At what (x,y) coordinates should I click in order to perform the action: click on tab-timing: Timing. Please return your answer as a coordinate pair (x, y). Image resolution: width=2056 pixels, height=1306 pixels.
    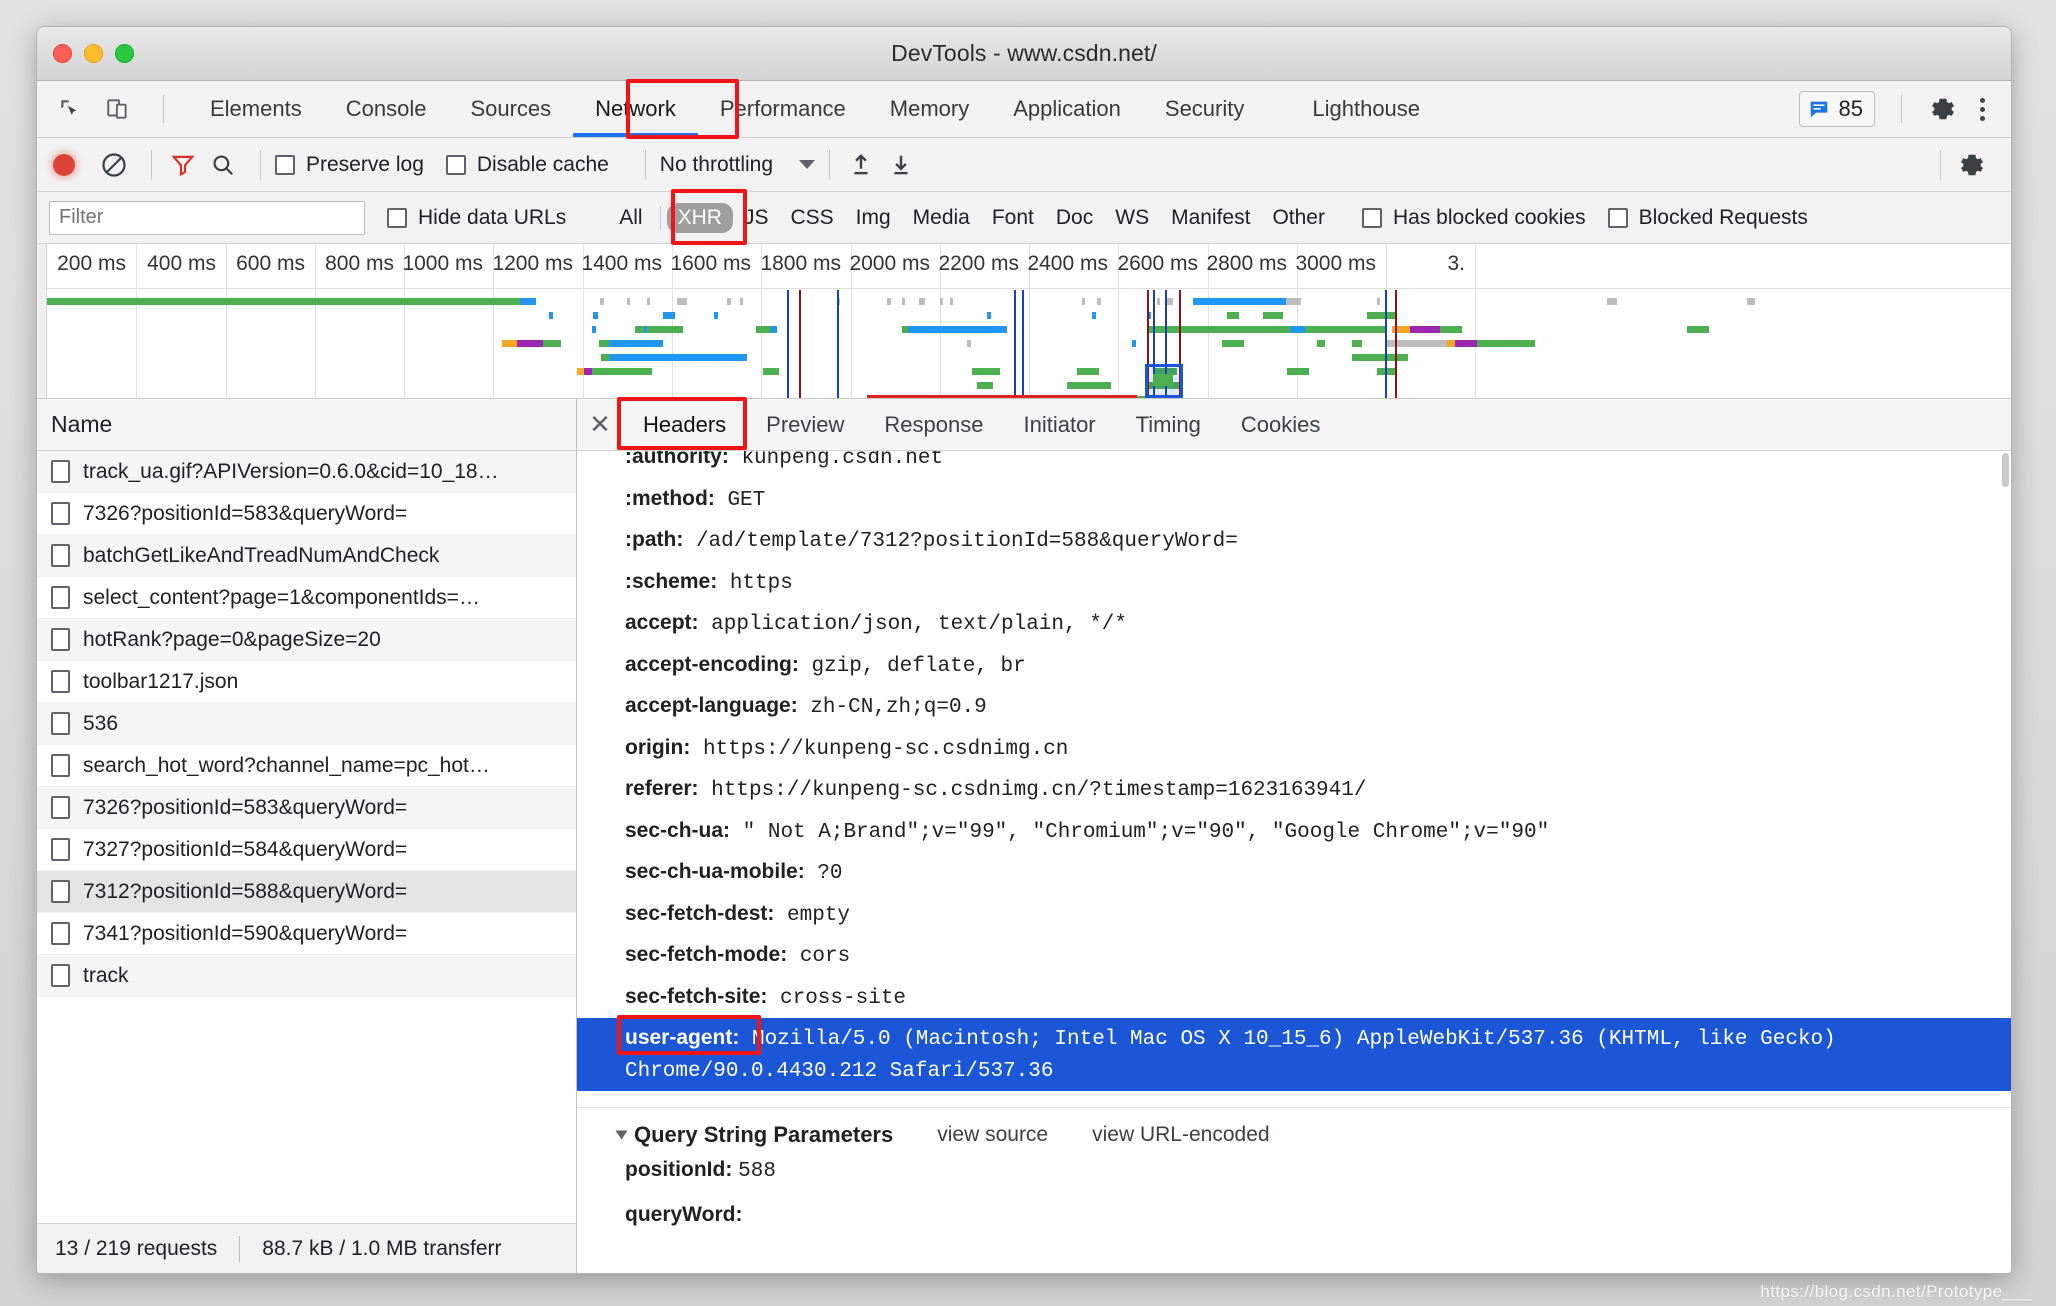
    Looking at the image, I should click on (1168, 424).